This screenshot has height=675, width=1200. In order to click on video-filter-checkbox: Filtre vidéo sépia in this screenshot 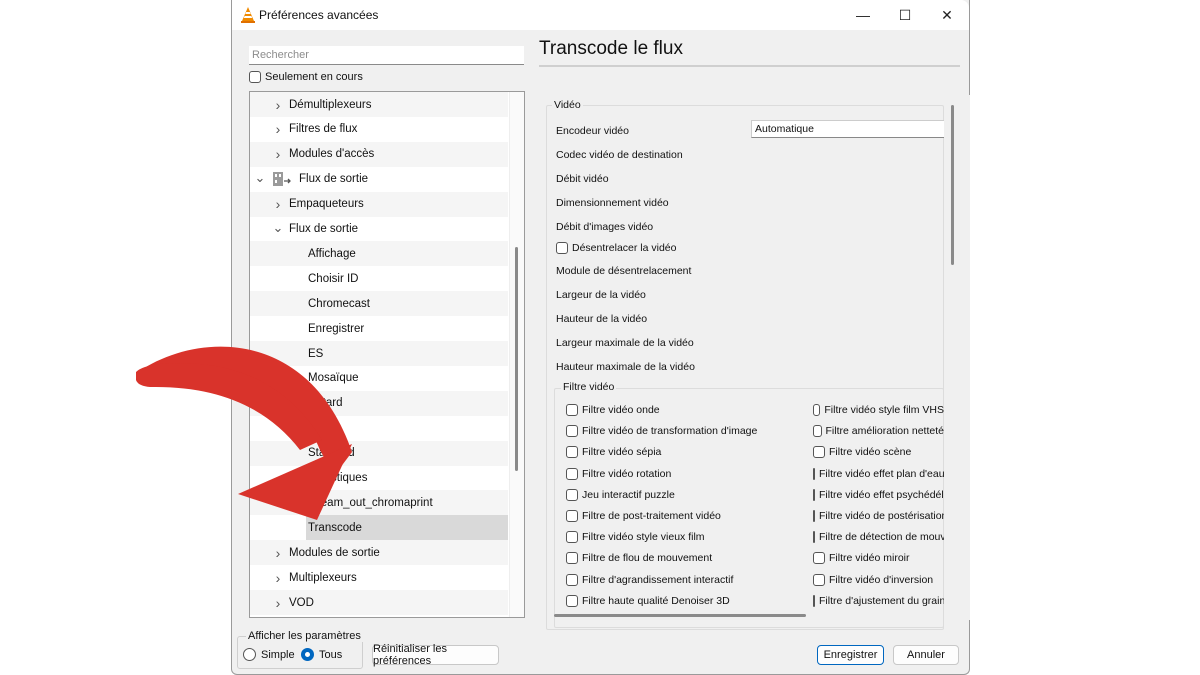, I will do `click(686, 452)`.